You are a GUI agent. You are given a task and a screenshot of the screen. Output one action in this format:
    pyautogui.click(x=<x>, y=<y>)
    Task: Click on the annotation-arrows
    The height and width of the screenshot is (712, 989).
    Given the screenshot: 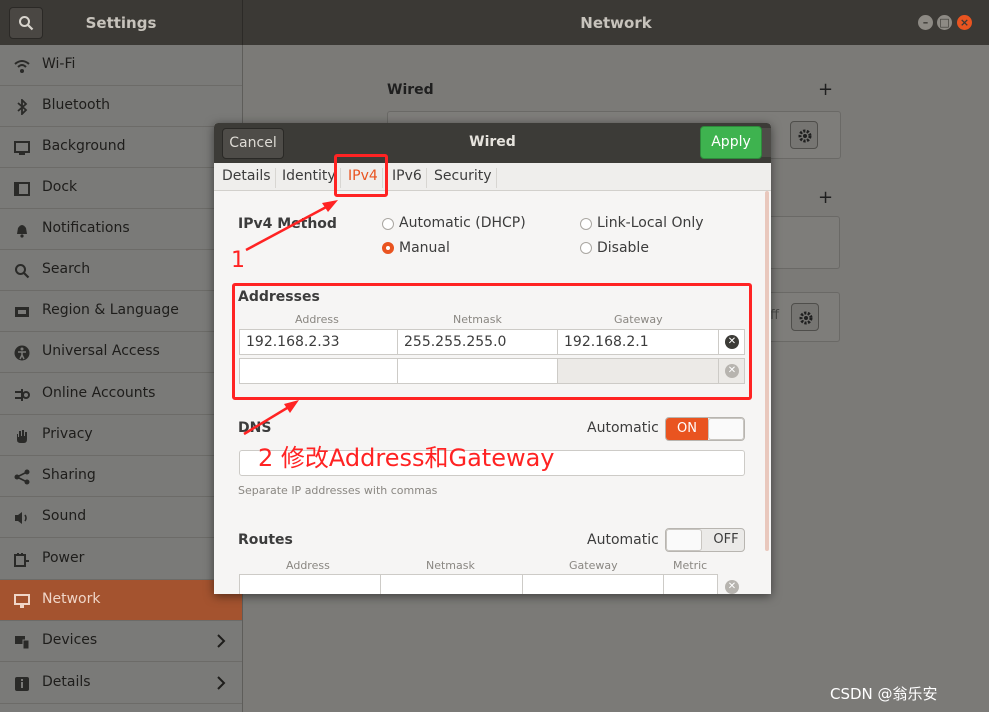 What is the action you would take?
    pyautogui.click(x=290, y=318)
    